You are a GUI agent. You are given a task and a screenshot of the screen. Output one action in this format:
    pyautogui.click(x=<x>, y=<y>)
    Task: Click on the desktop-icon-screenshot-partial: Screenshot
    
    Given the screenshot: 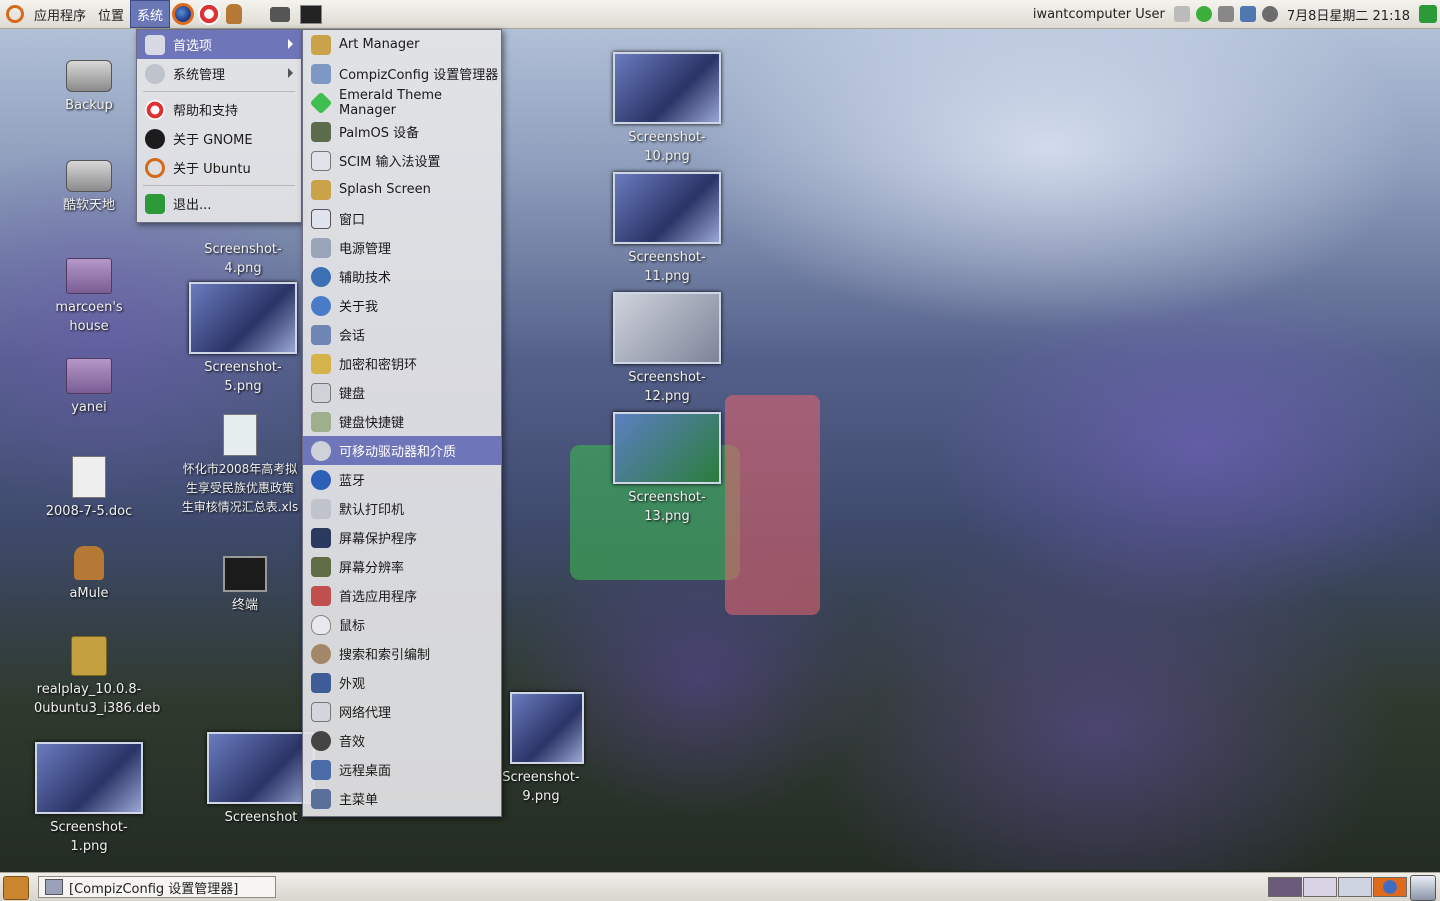 What is the action you would take?
    pyautogui.click(x=261, y=779)
    